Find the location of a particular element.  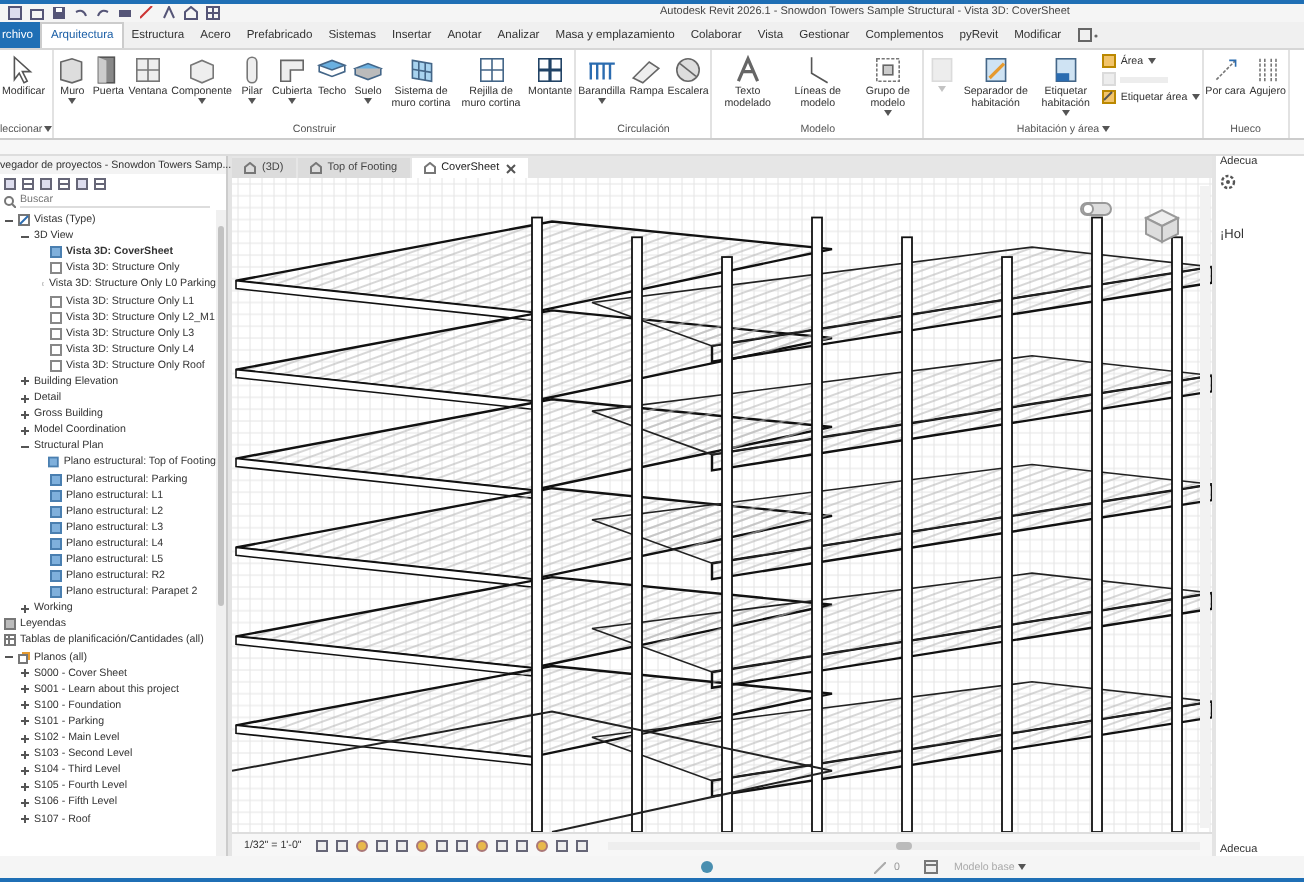

area-icon is located at coordinates (1109, 61).